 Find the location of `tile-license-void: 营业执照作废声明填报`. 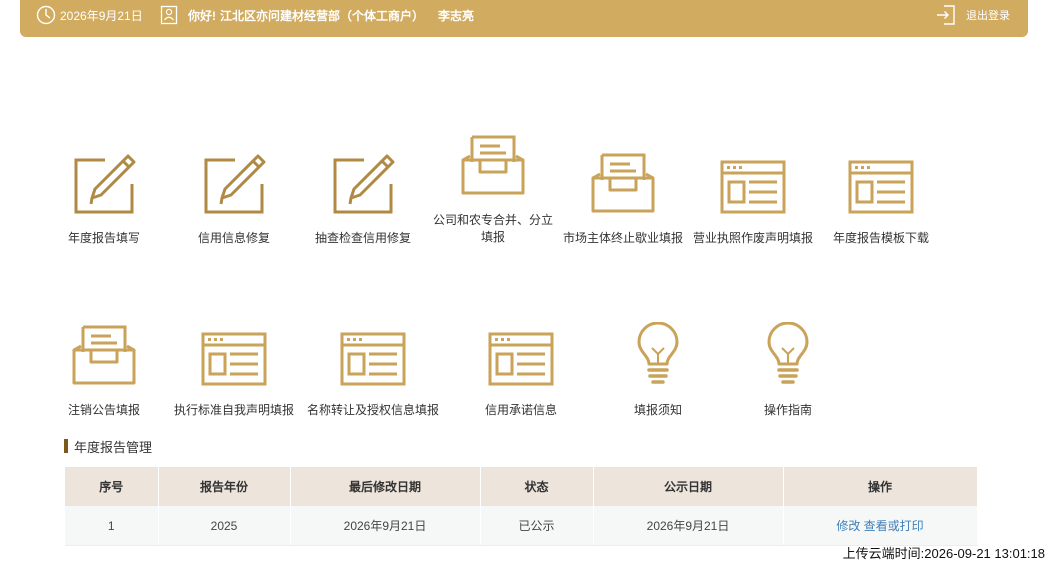

tile-license-void: 营业执照作废声明填报 is located at coordinates (753, 198).